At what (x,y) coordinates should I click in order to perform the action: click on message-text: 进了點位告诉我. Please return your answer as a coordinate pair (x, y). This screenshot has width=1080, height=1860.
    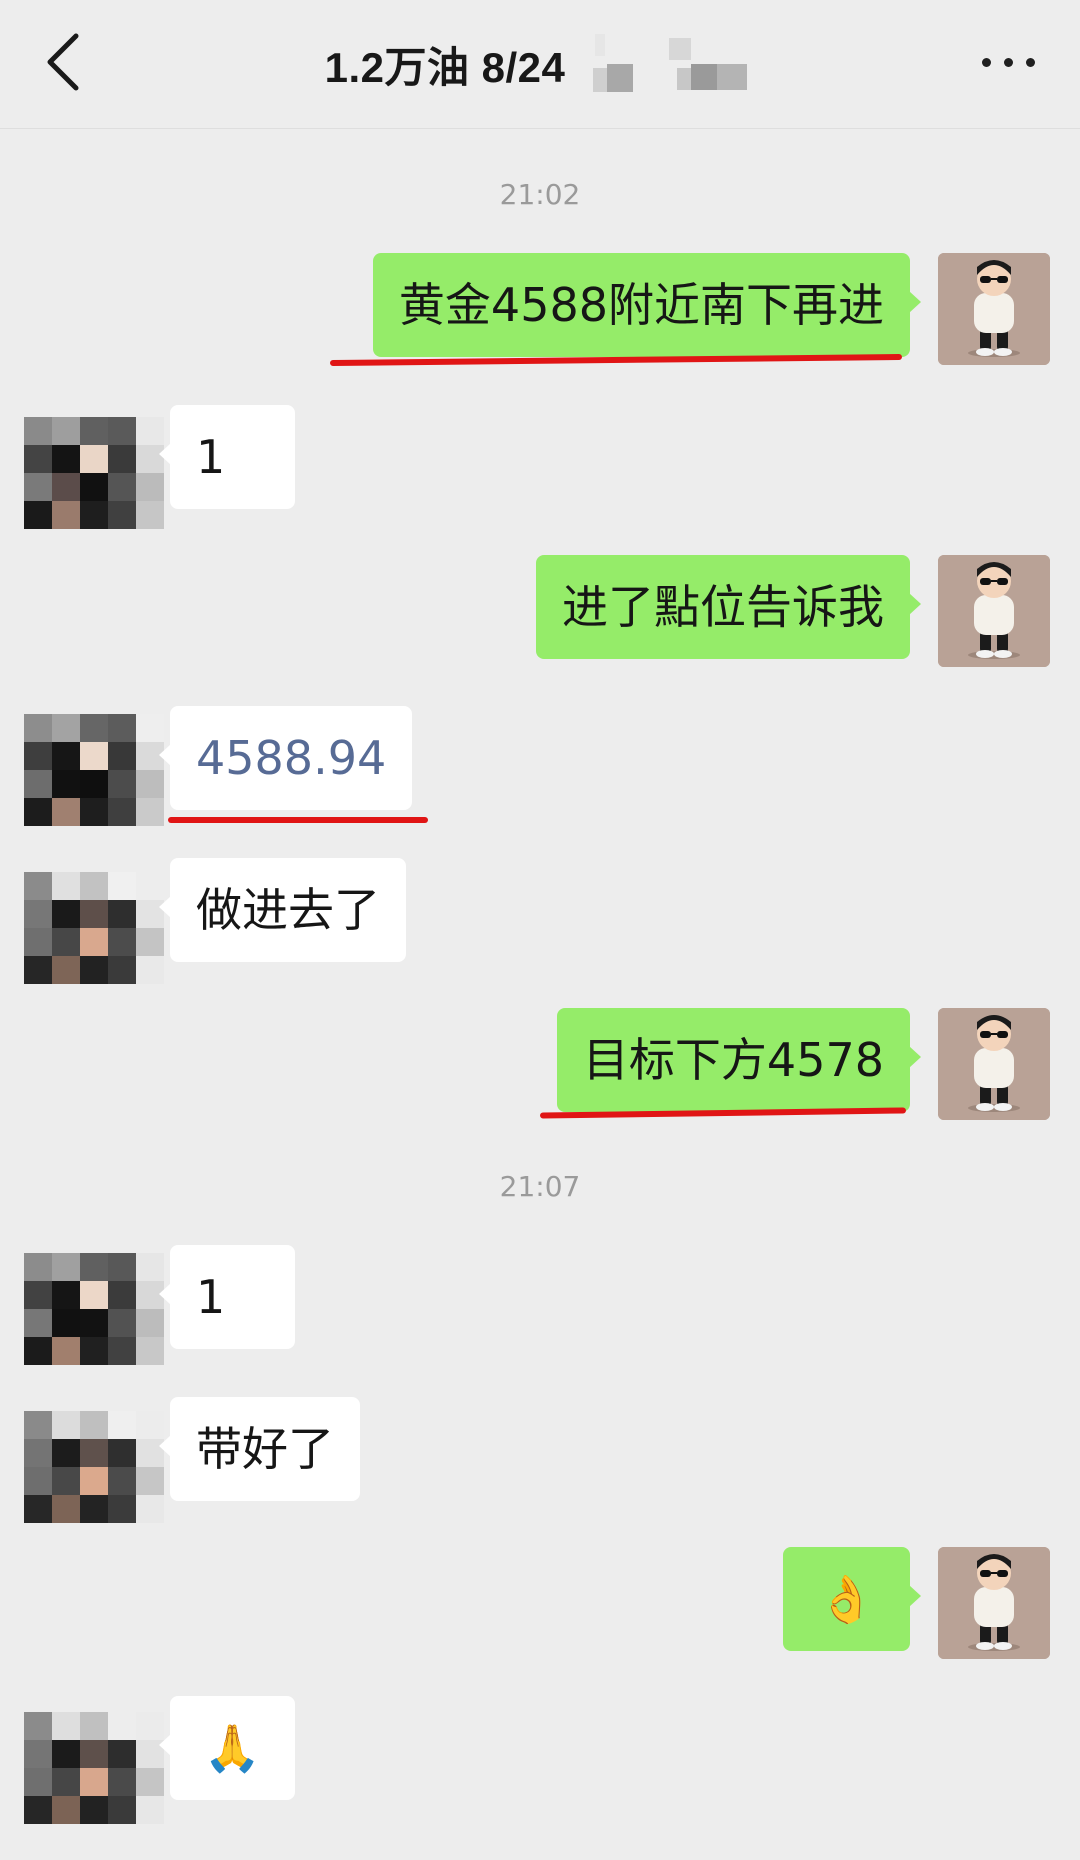
    Looking at the image, I should click on (723, 607).